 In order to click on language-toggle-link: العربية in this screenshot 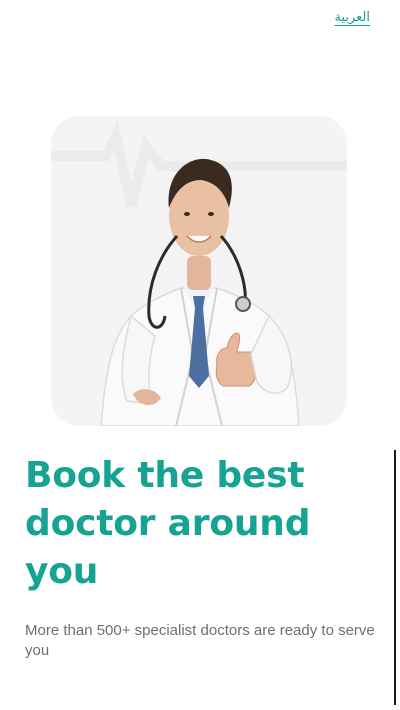, I will do `click(352, 17)`.